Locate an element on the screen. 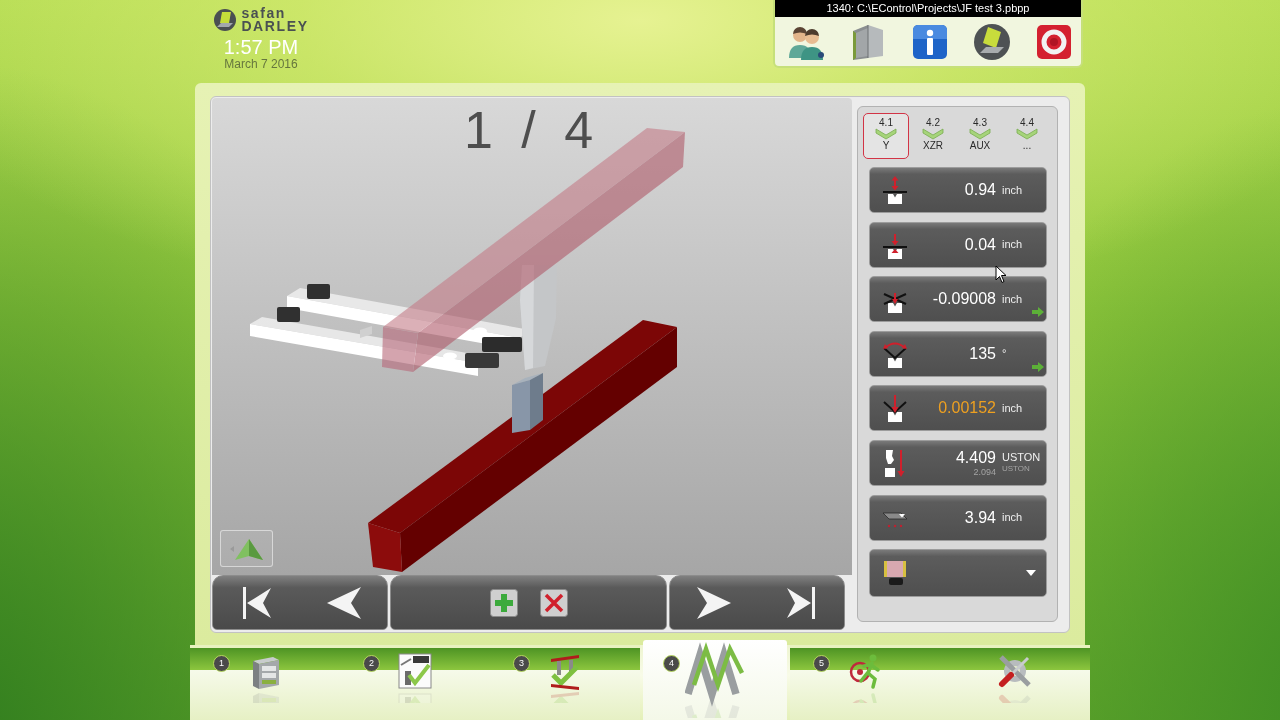 The height and width of the screenshot is (720, 1280). step-number-badge: 3 is located at coordinates (521, 663).